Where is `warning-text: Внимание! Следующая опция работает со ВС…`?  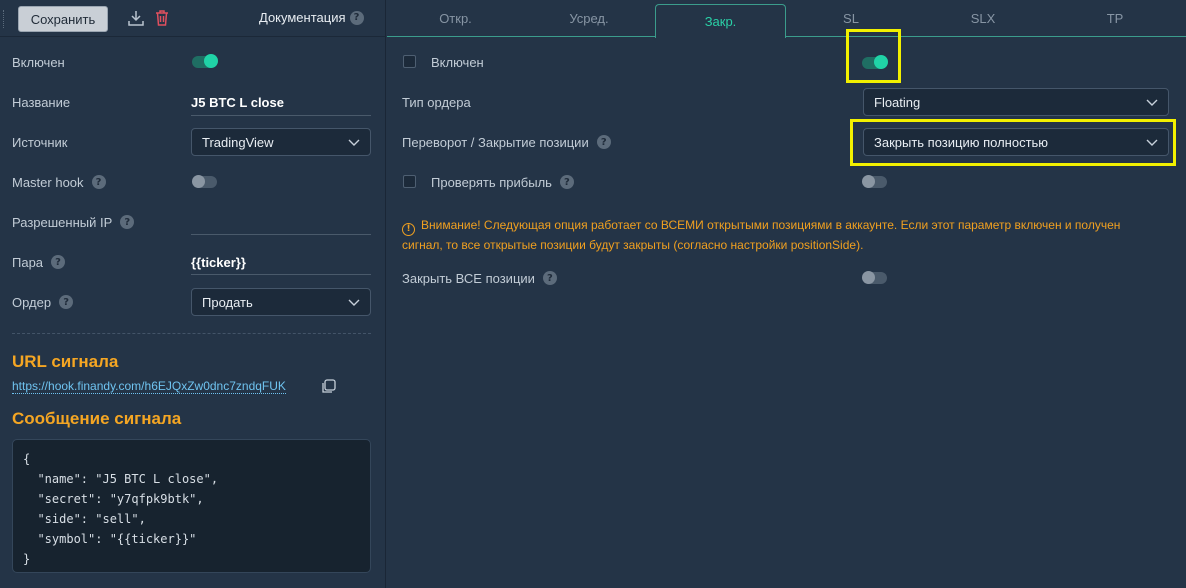
warning-text: Внимание! Следующая опция работает со ВС… is located at coordinates (761, 235).